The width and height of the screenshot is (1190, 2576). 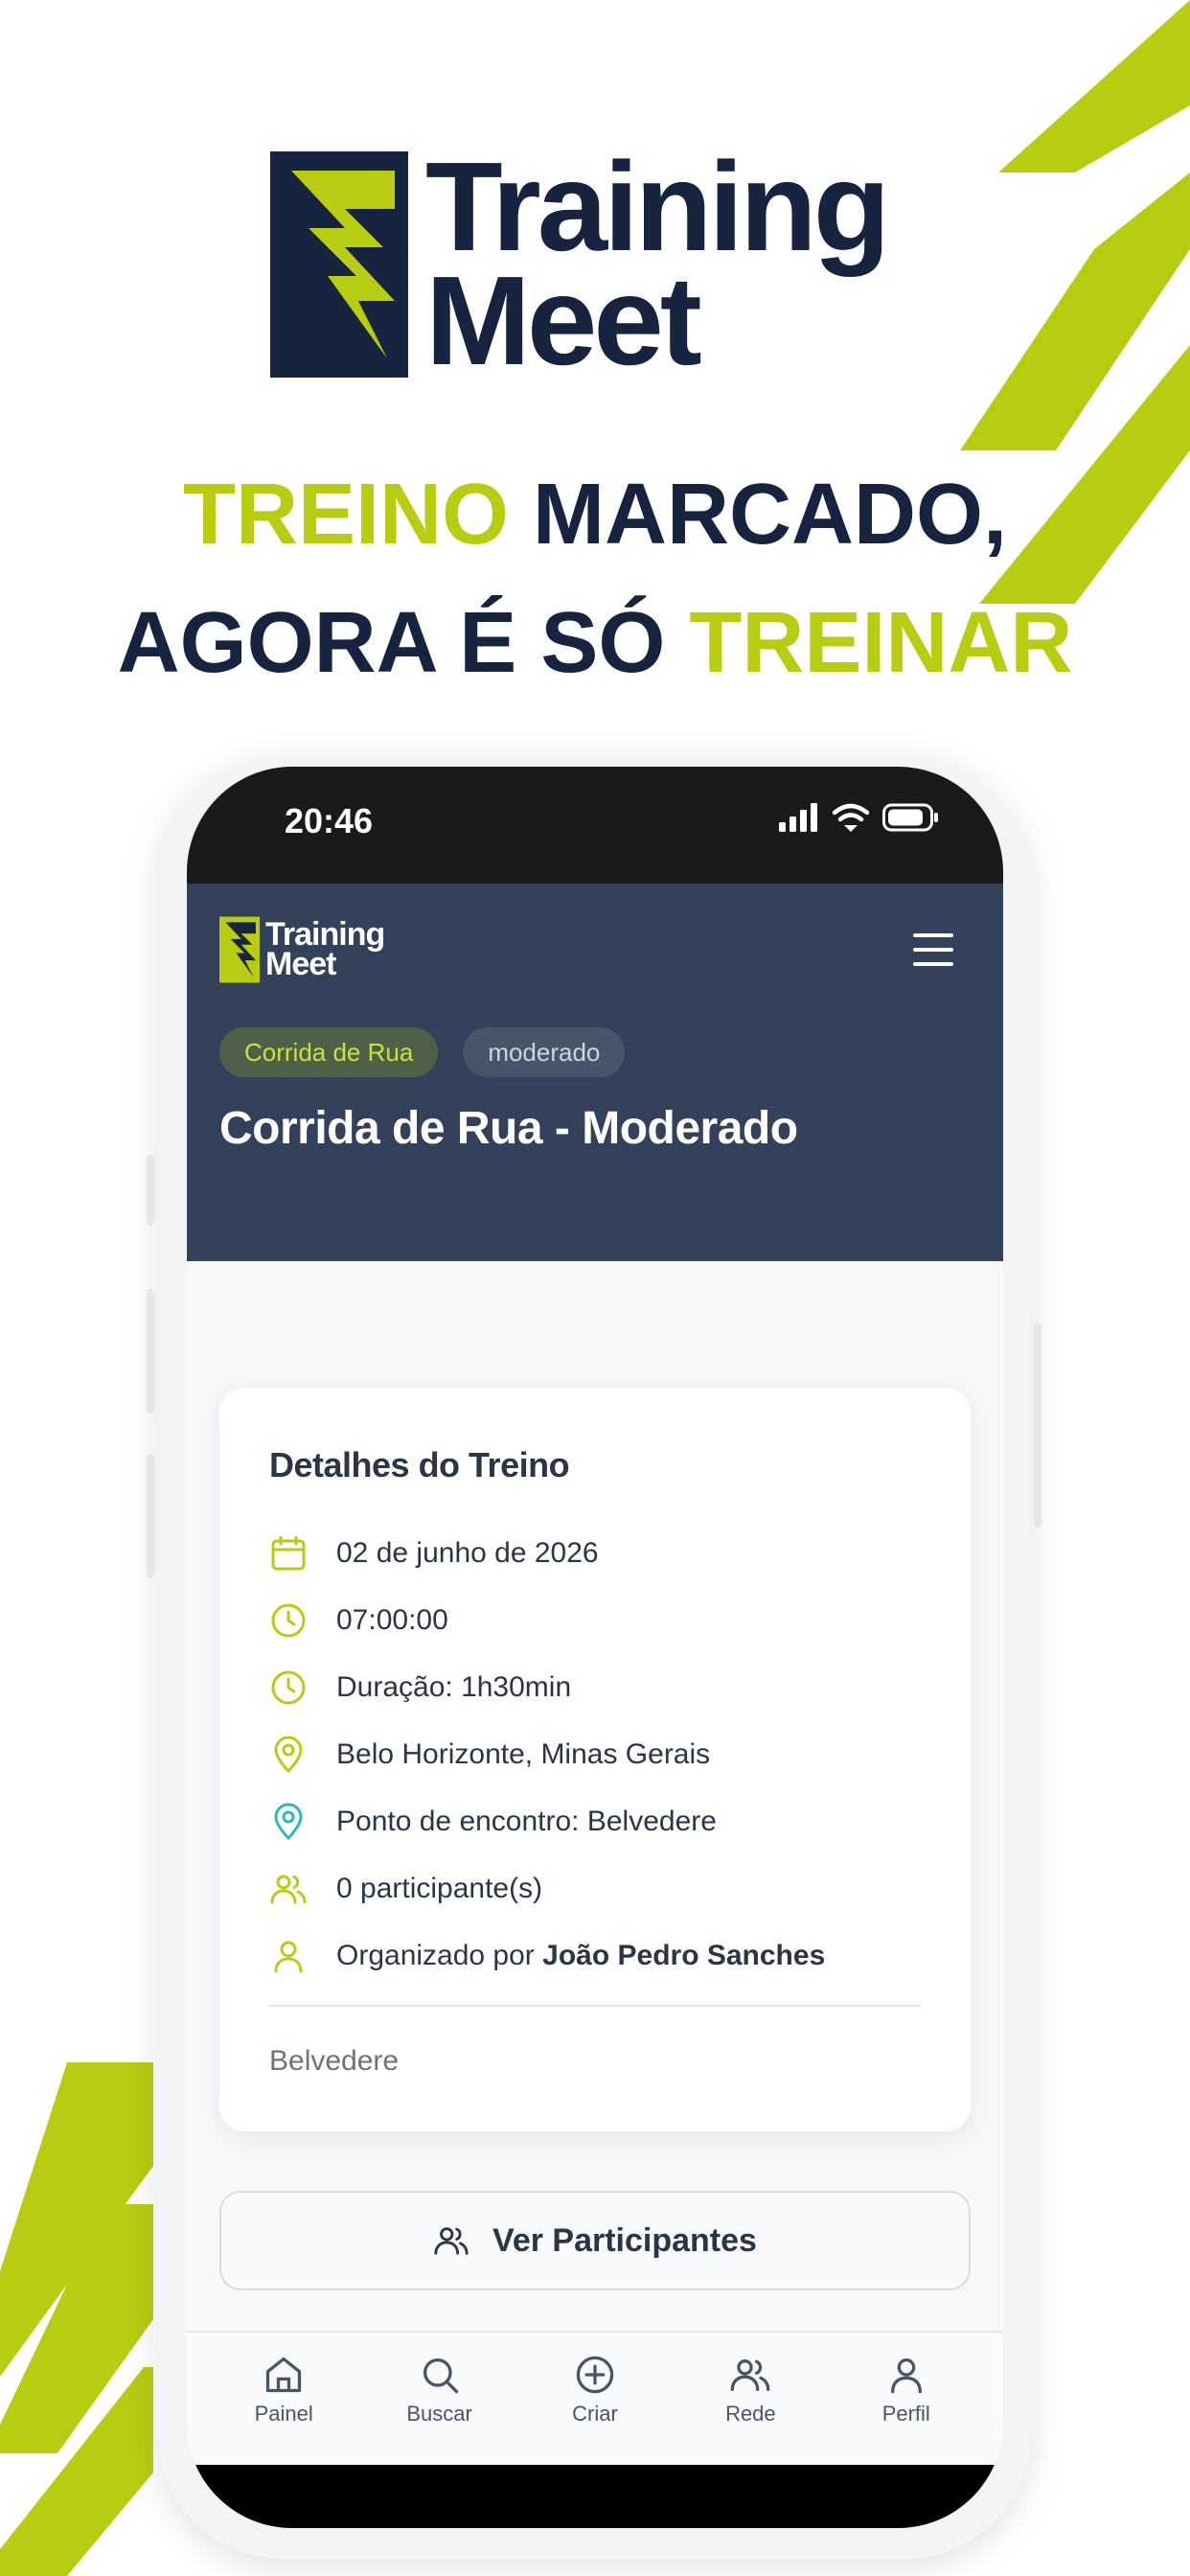 I want to click on tab-label: Painel, so click(x=284, y=2414).